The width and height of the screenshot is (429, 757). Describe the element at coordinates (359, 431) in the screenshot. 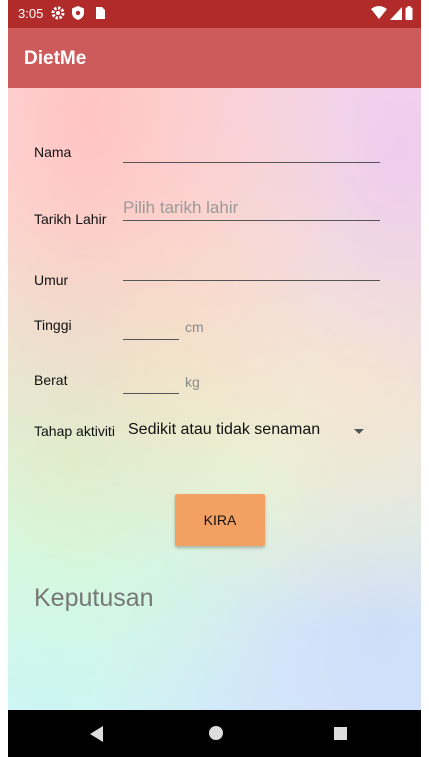

I see `chevron-down-icon` at that location.